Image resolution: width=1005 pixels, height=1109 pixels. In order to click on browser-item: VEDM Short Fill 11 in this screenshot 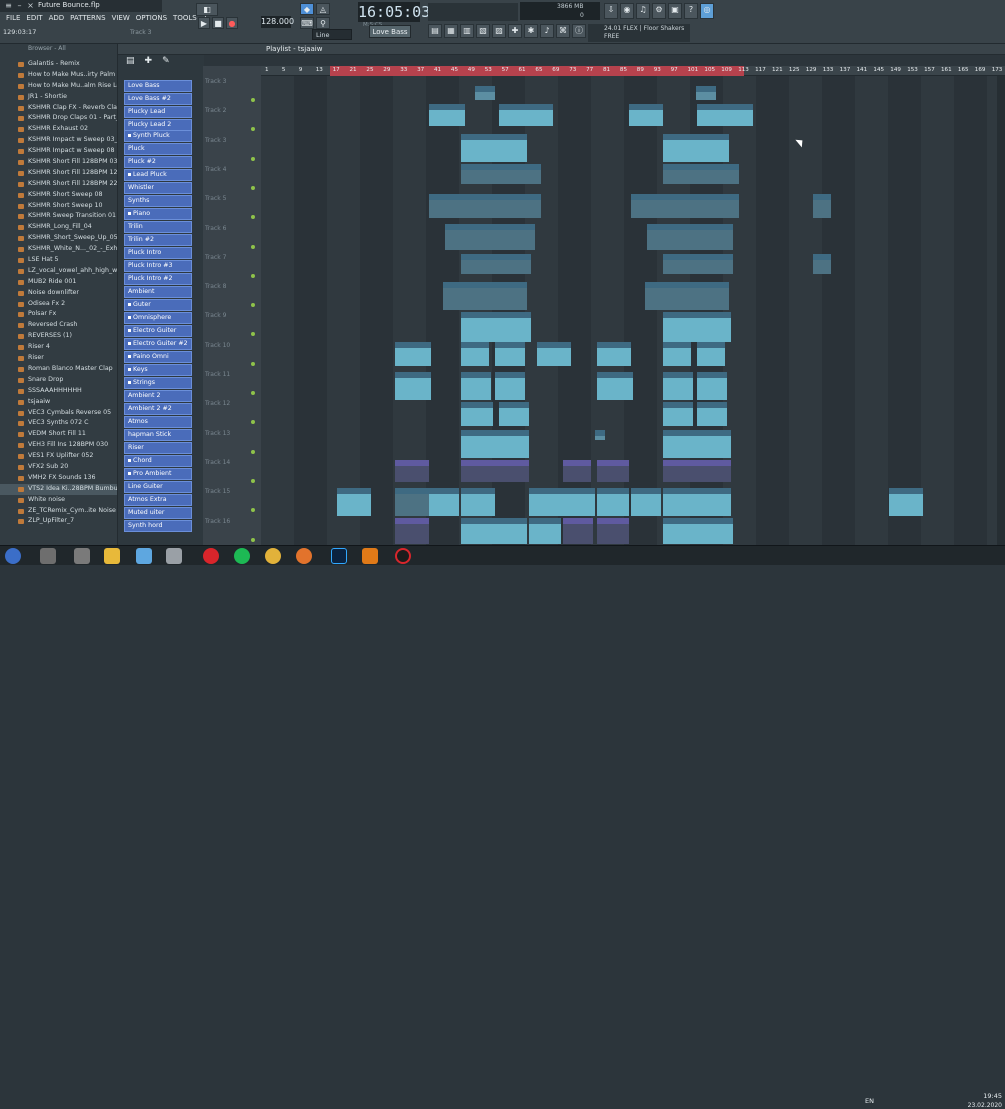, I will do `click(58, 434)`.